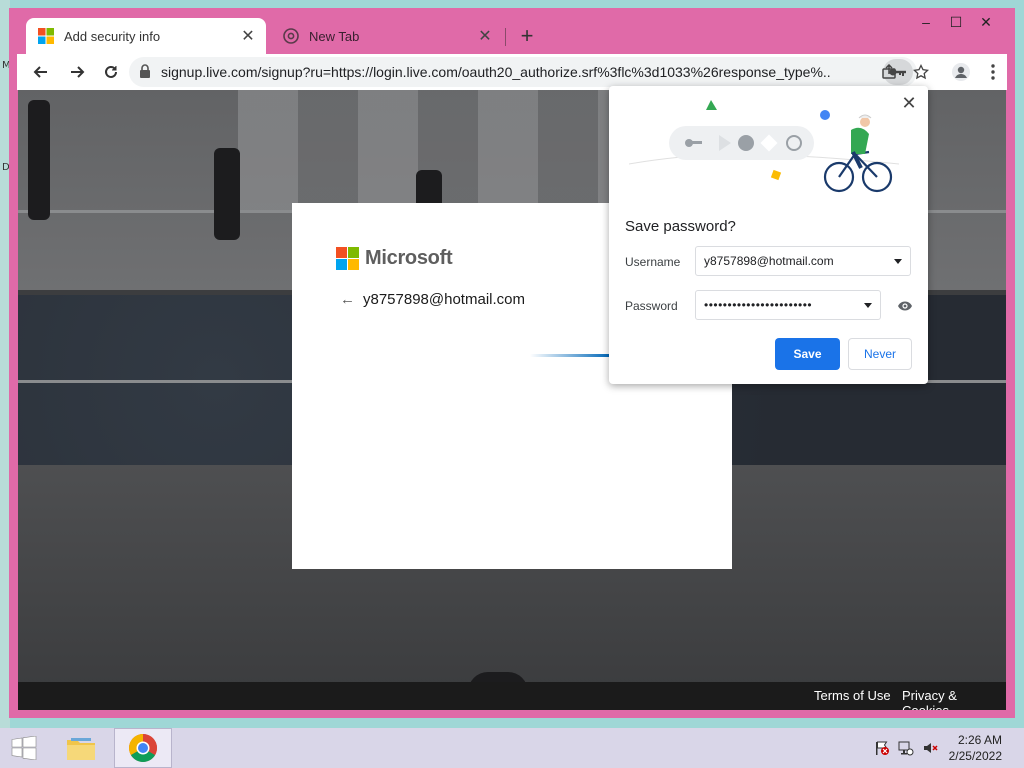 This screenshot has height=768, width=1024. Describe the element at coordinates (291, 36) in the screenshot. I see `chrome-icon` at that location.